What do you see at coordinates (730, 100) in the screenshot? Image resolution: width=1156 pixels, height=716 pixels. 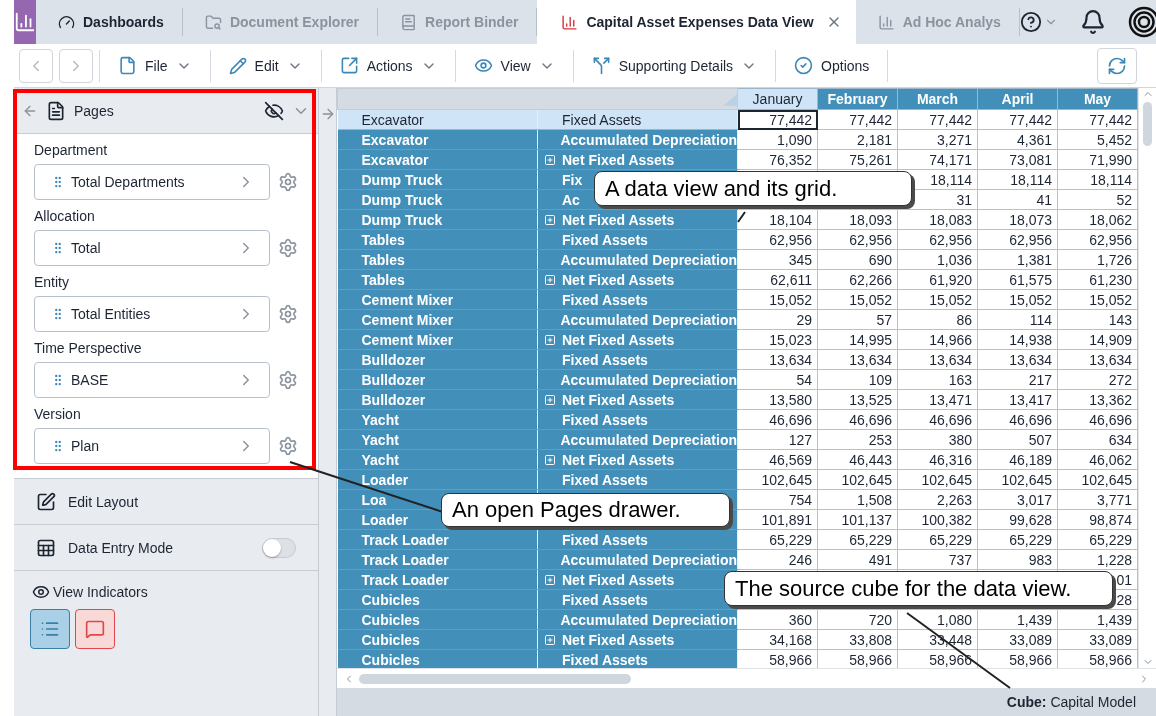 I see `corner-triangle-icon` at bounding box center [730, 100].